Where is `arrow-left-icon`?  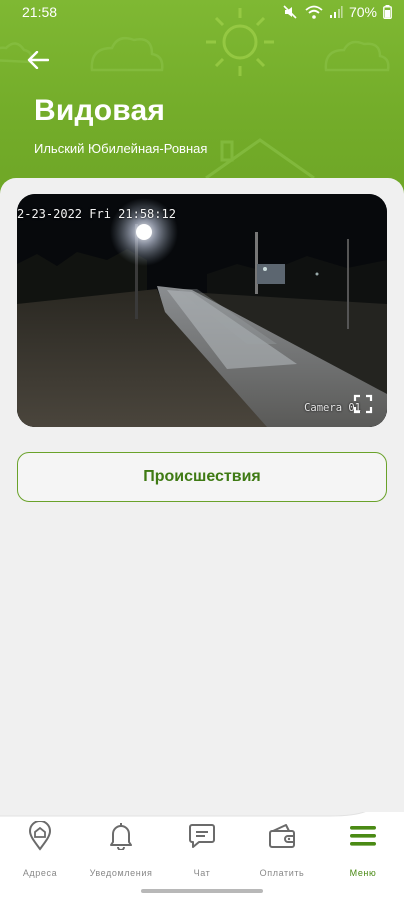
arrow-left-icon is located at coordinates (38, 60).